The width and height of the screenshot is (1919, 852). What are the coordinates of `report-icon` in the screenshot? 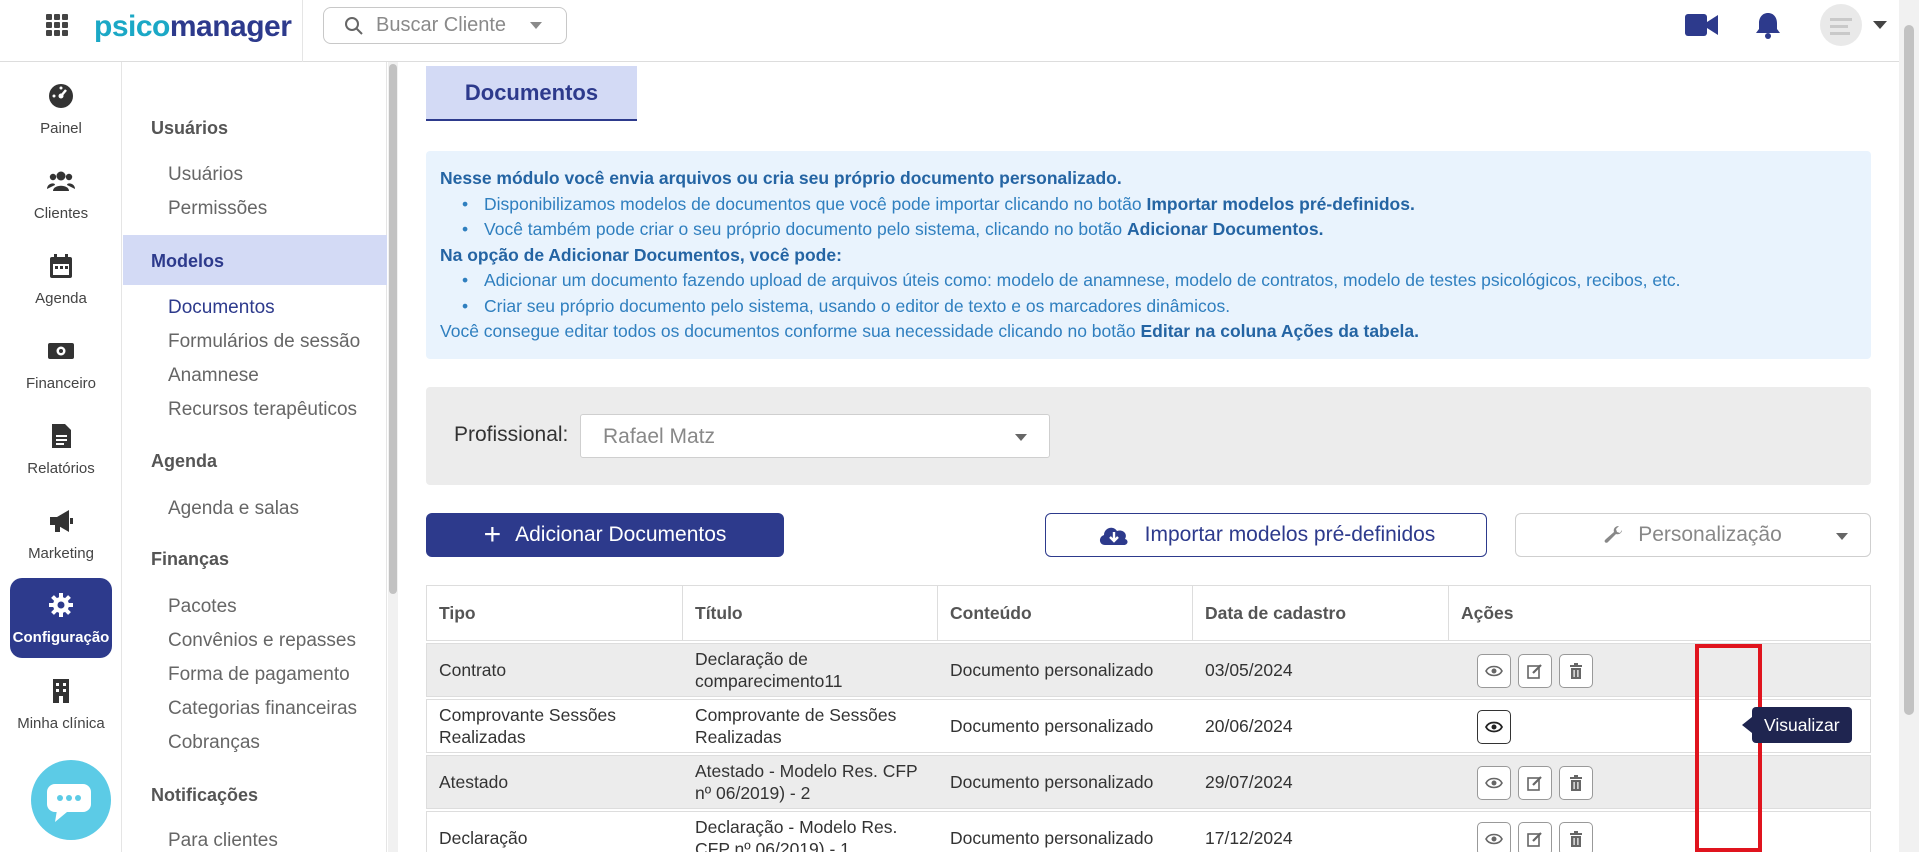 It's located at (61, 435).